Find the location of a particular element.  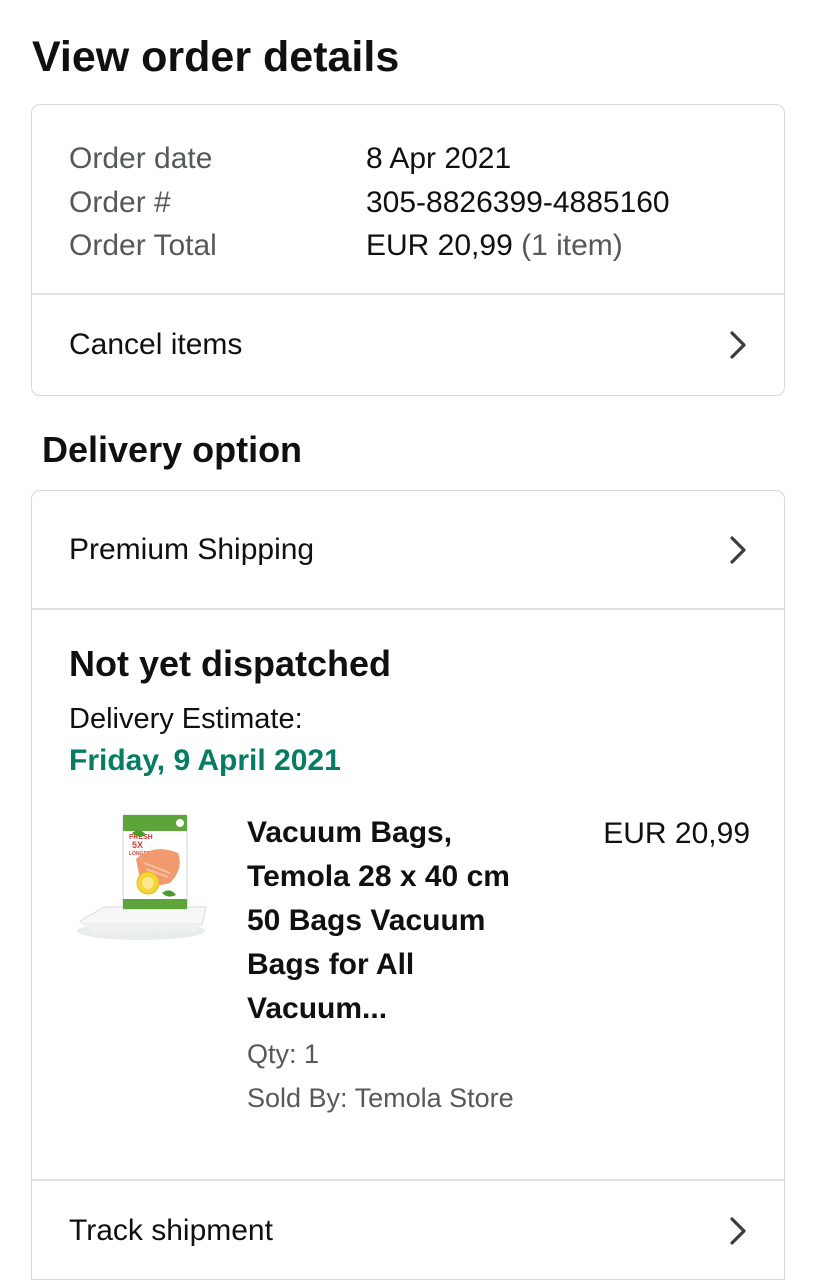

order-number-value: 305-8826399-4885160 is located at coordinates (518, 202).